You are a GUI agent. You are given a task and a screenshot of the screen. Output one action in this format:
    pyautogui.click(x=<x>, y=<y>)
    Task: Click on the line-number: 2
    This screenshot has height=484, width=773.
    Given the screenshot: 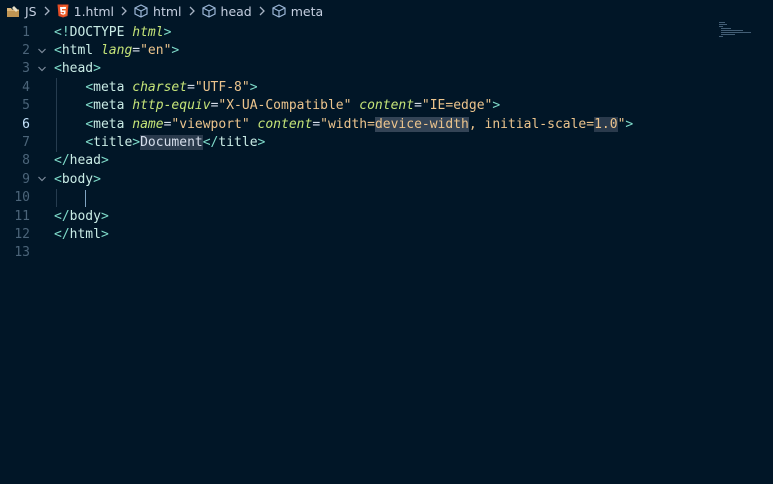 What is the action you would take?
    pyautogui.click(x=26, y=51)
    